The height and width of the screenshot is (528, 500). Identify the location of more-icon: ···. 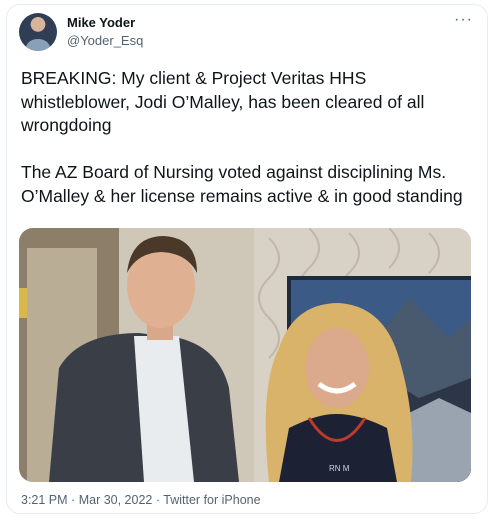
(463, 20).